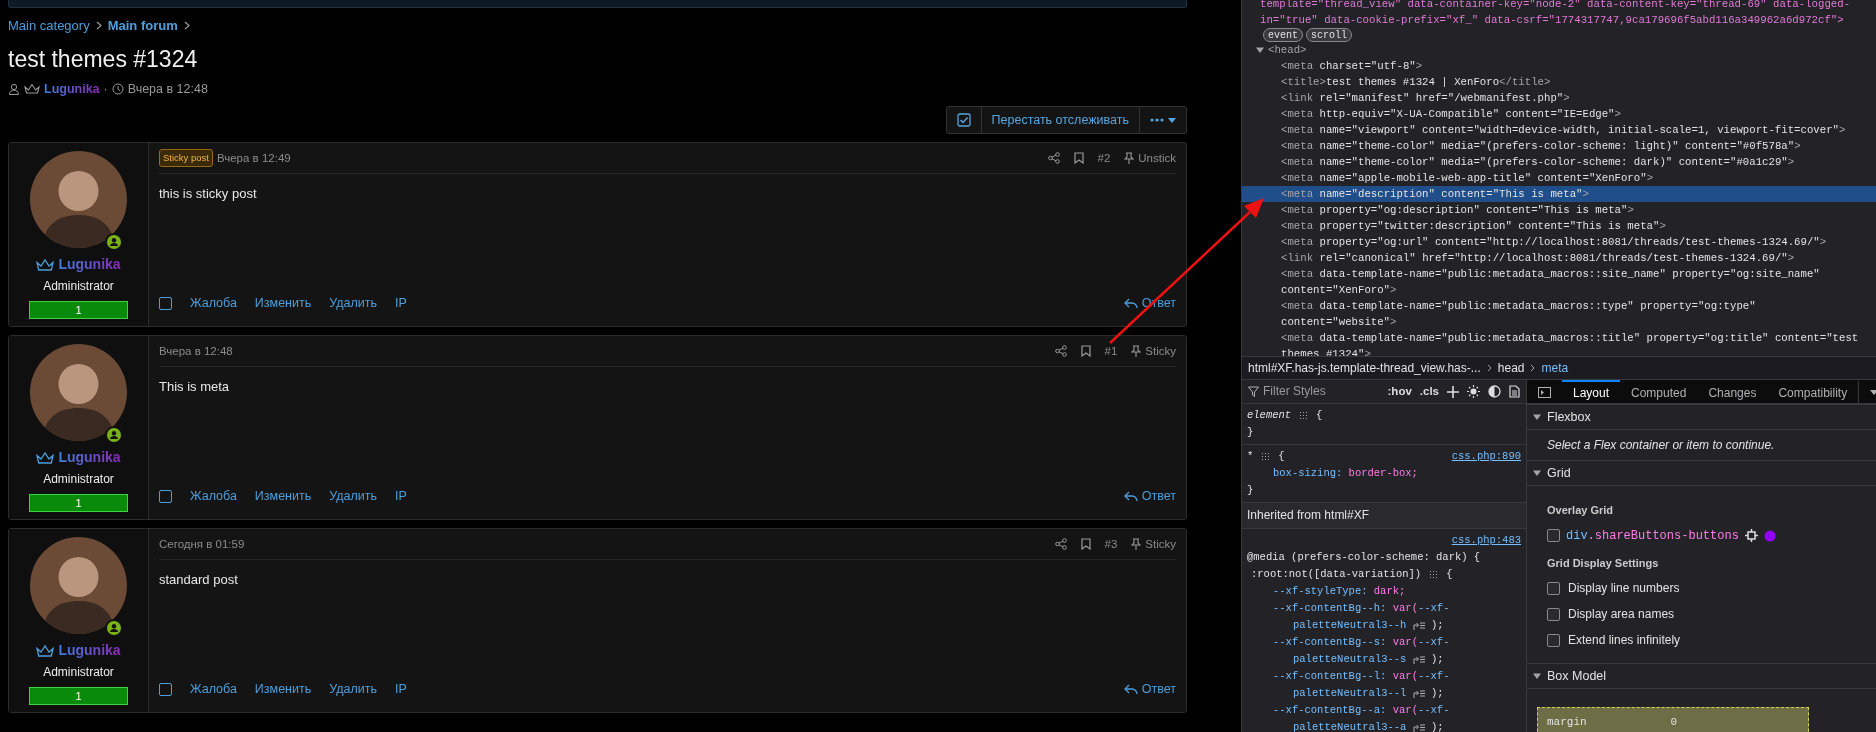 The width and height of the screenshot is (1876, 732). Describe the element at coordinates (1384, 516) in the screenshot. I see `inherited-heading: Inherited from html#XF` at that location.